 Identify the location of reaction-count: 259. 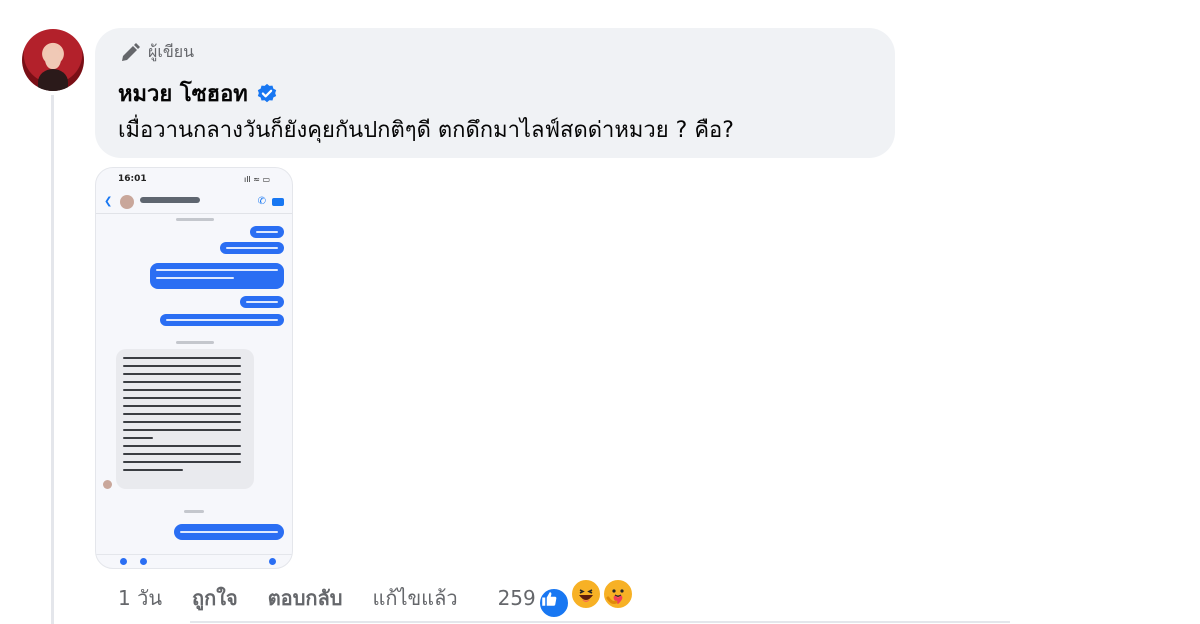
(517, 598).